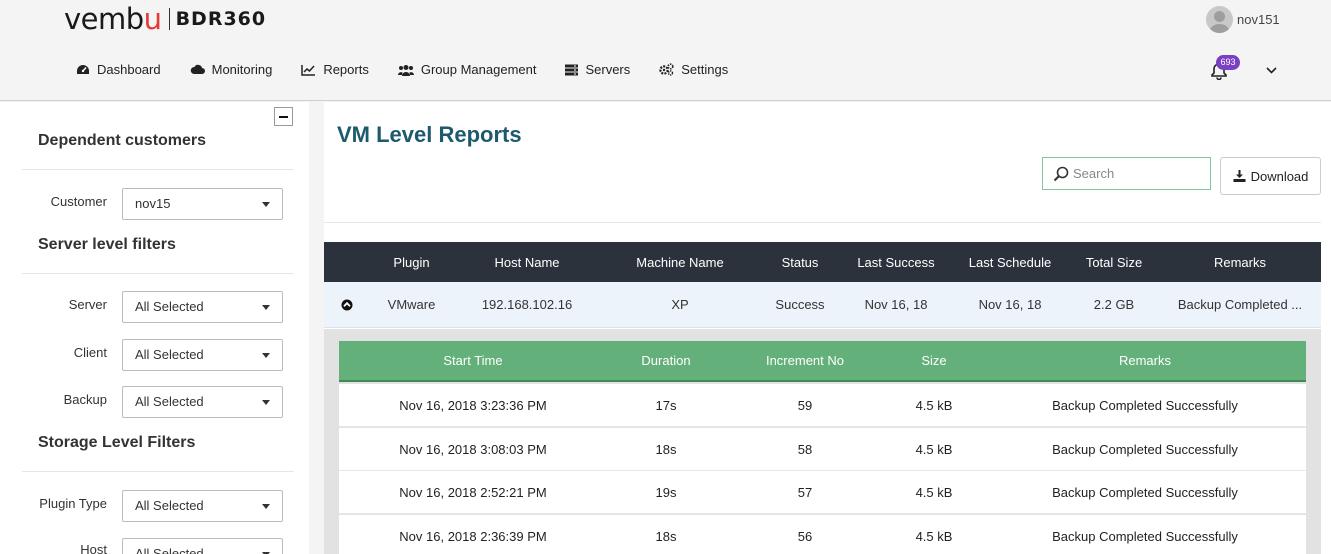 This screenshot has width=1331, height=554. I want to click on backup-select: All Selected, so click(202, 402).